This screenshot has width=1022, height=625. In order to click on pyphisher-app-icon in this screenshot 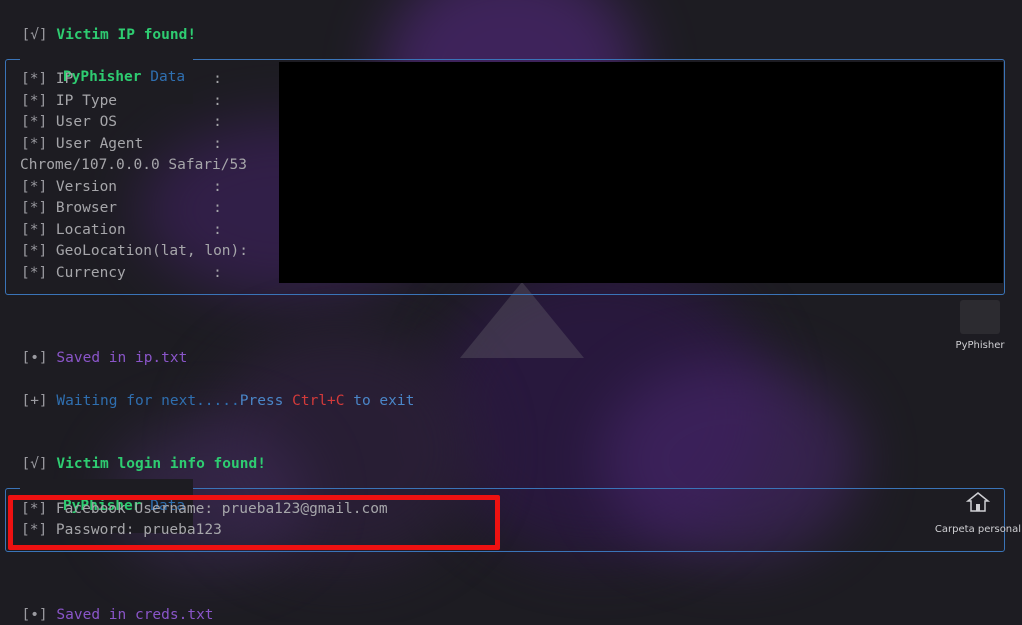, I will do `click(980, 317)`.